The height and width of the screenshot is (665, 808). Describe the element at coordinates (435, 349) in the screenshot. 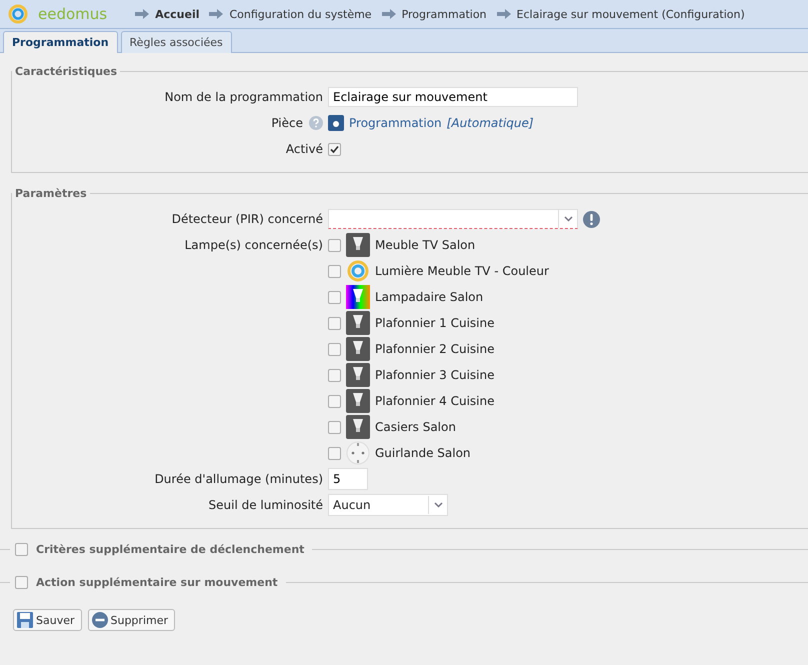

I see `lamp-name: Plafonnier 2 Cuisine` at that location.